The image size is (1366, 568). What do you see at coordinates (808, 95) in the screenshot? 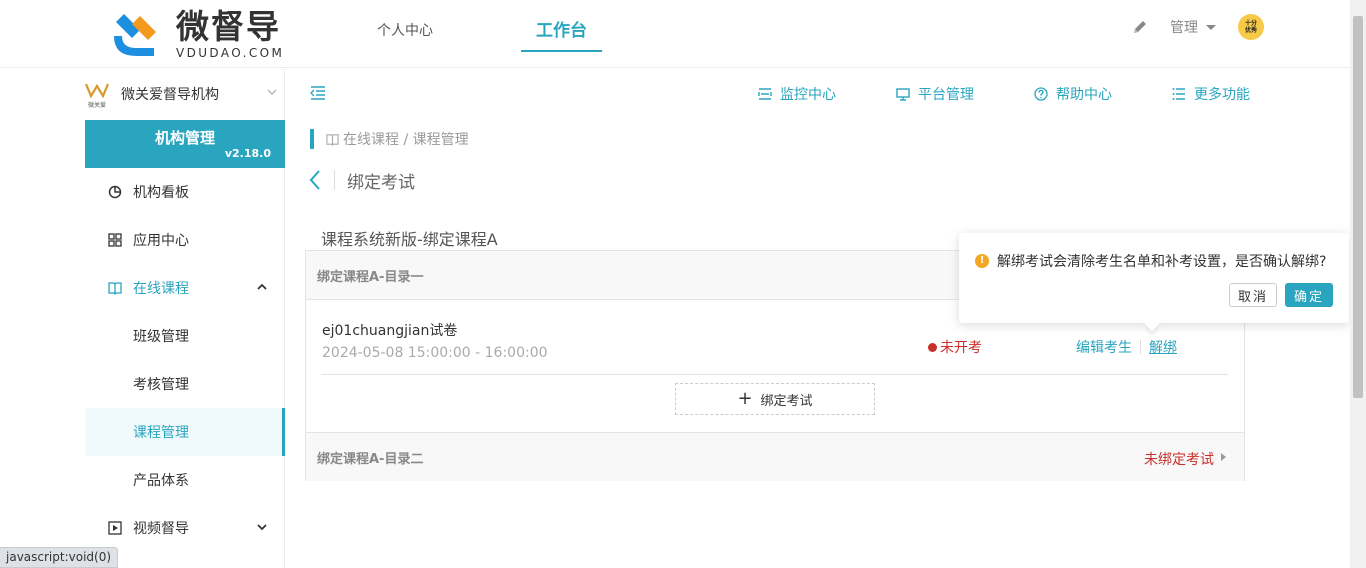
I see `monitor-center-label: 监控中心` at bounding box center [808, 95].